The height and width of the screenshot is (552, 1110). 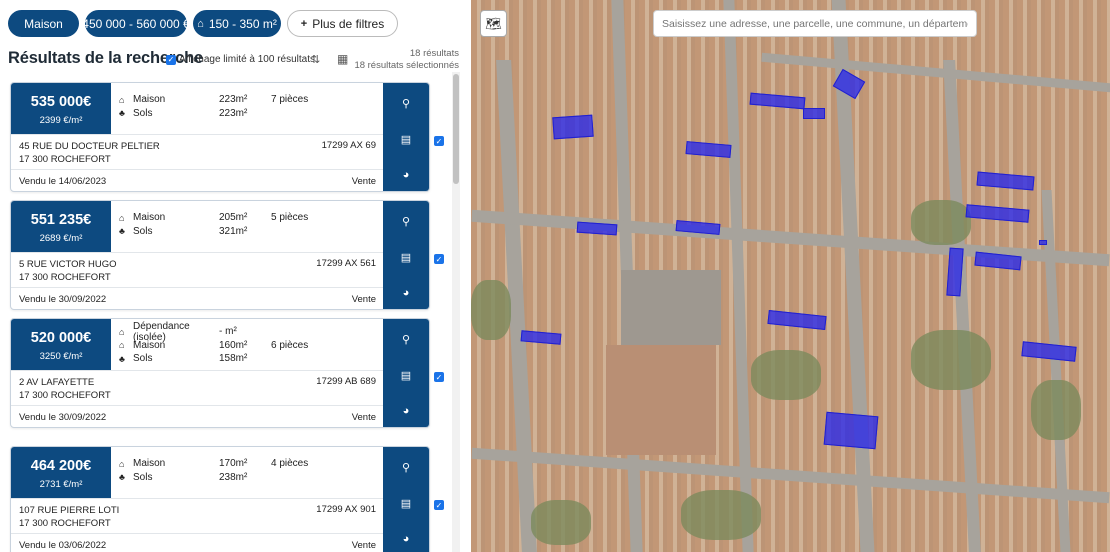 What do you see at coordinates (342, 59) in the screenshot?
I see `table-view-icon: ▦` at bounding box center [342, 59].